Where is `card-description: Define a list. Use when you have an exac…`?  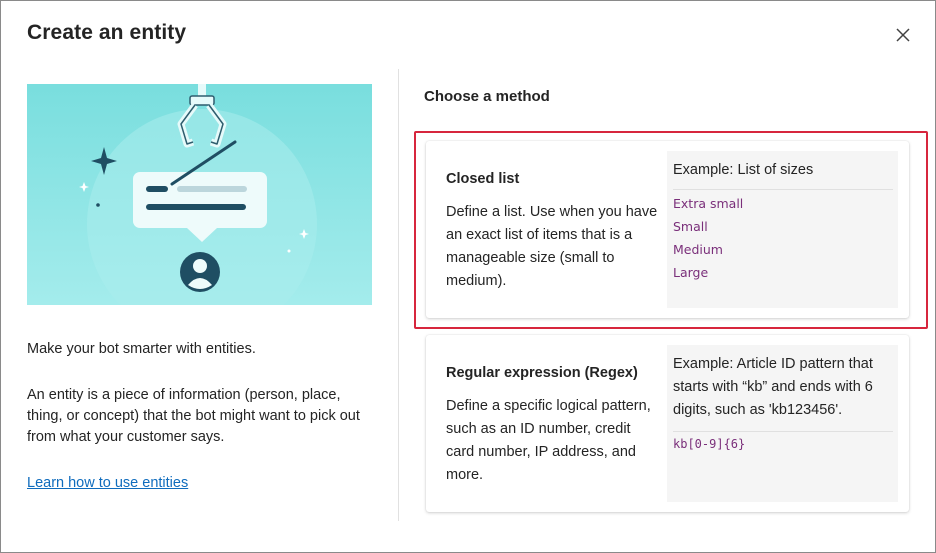 card-description: Define a list. Use when you have an exac… is located at coordinates (552, 246).